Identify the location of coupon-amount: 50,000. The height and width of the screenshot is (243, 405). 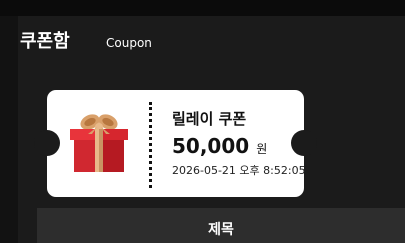
(211, 146).